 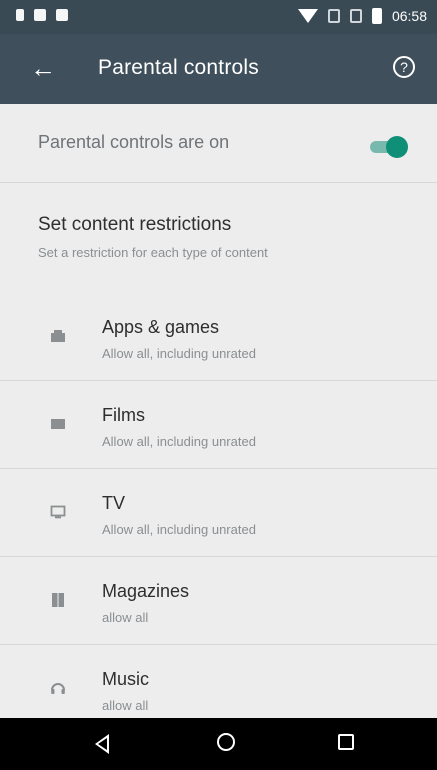 What do you see at coordinates (409, 16) in the screenshot?
I see `status-time: 06:58` at bounding box center [409, 16].